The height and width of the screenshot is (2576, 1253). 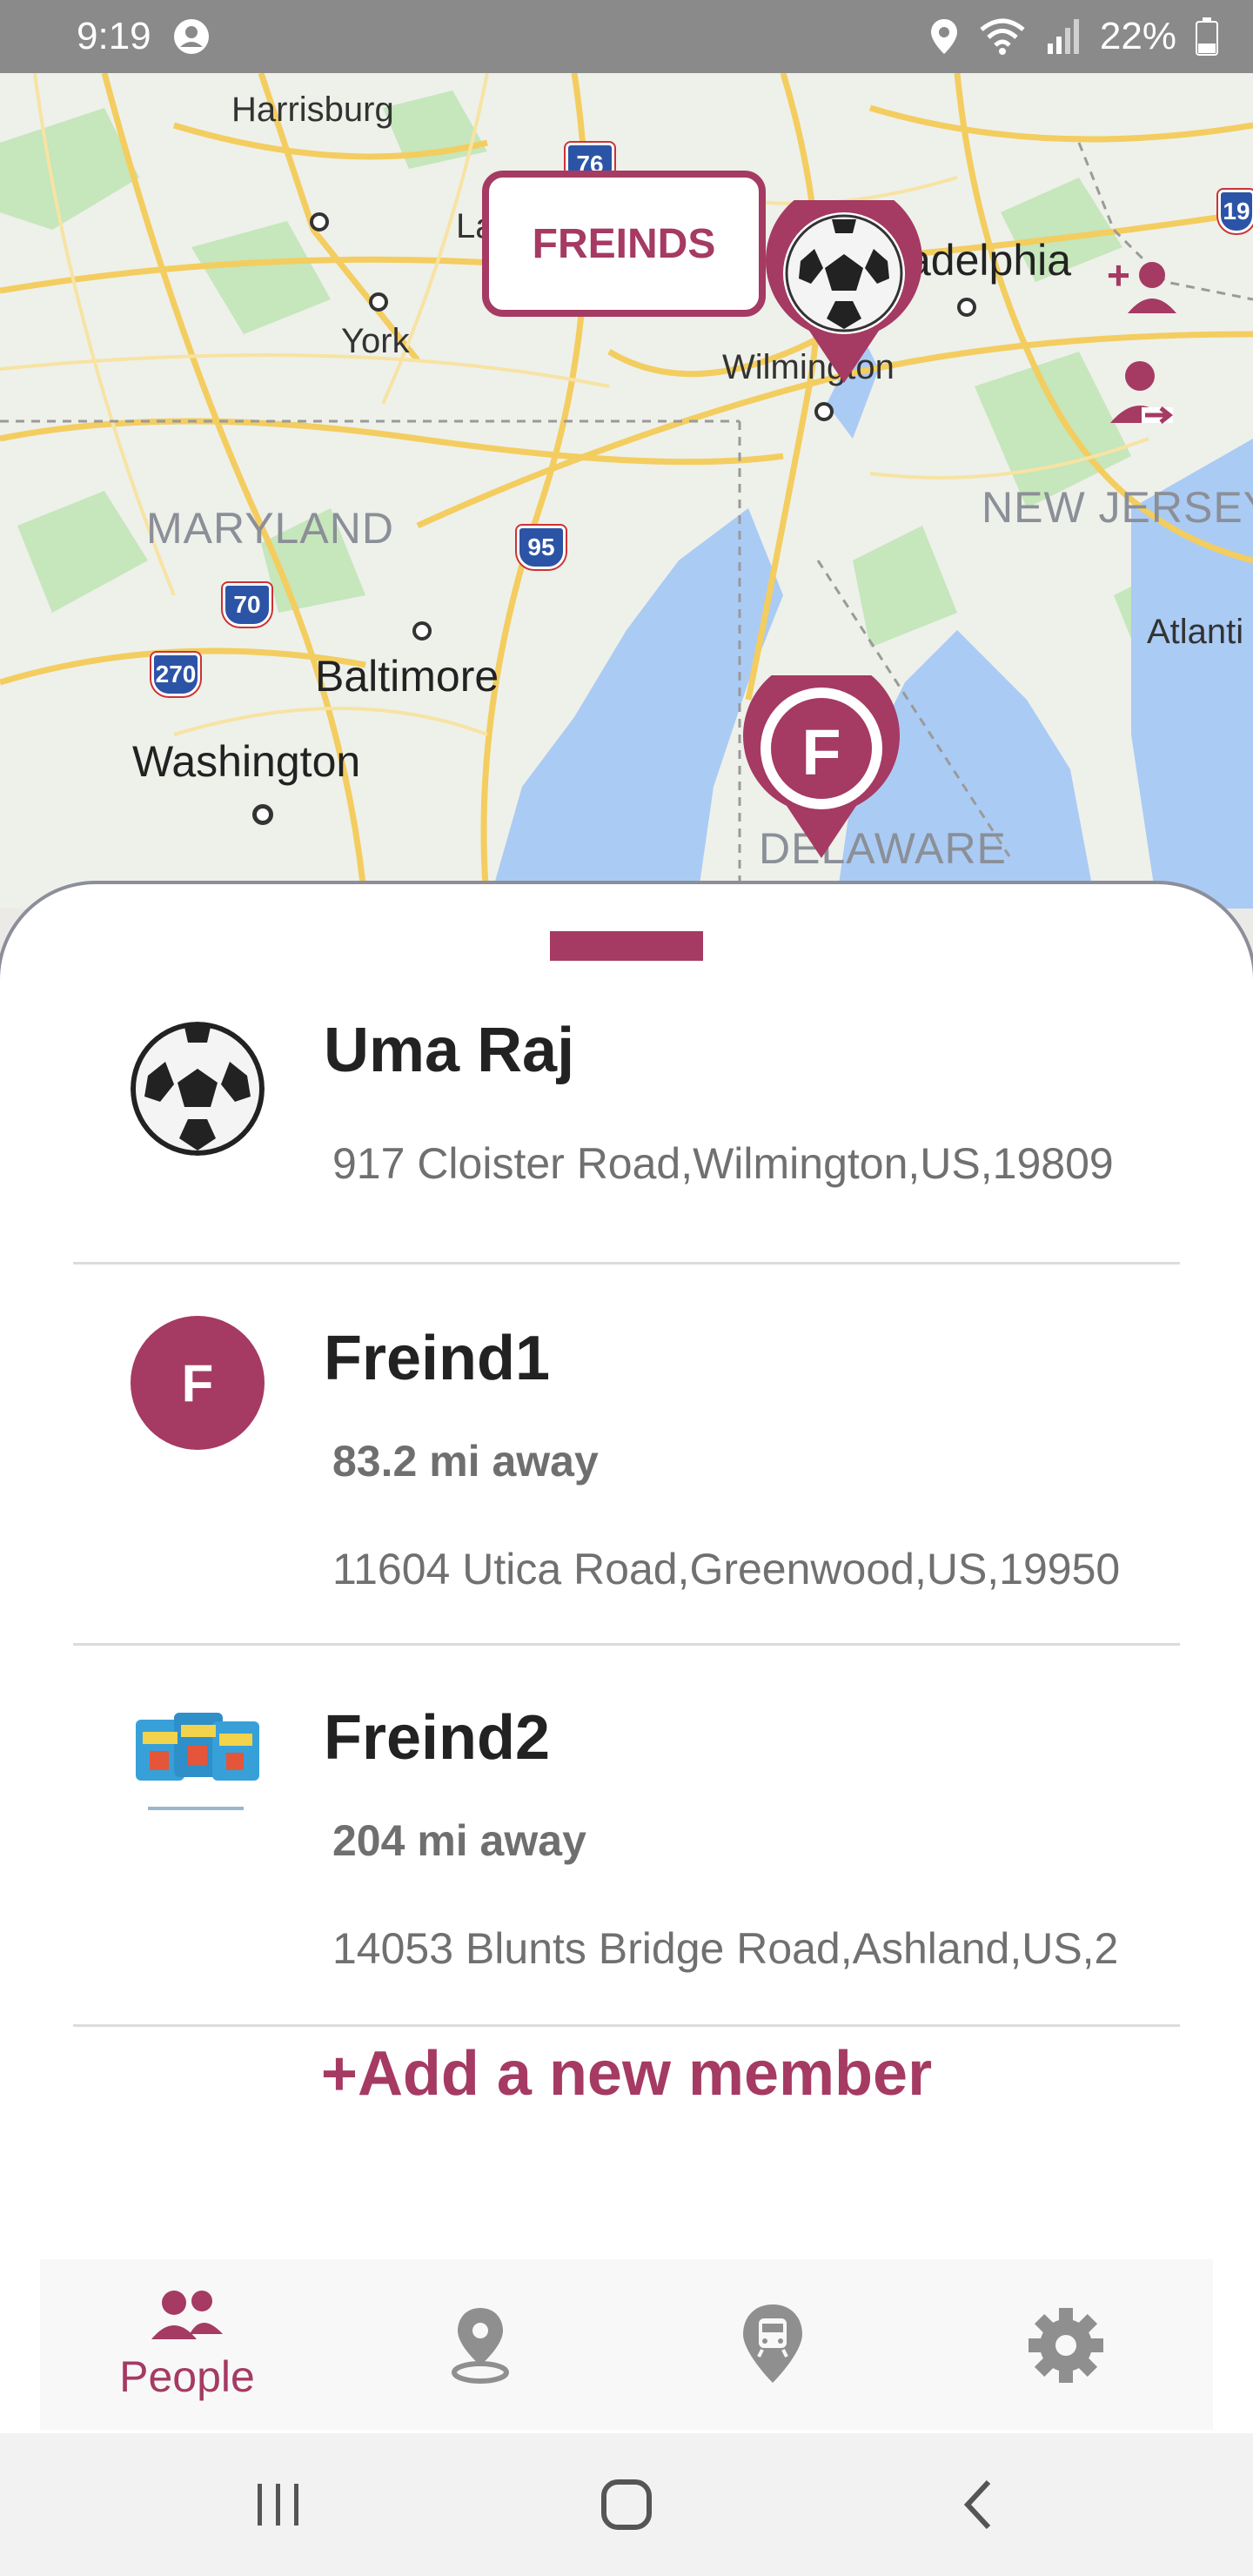 I want to click on add-member-button: +Add a new member, so click(x=626, y=2074).